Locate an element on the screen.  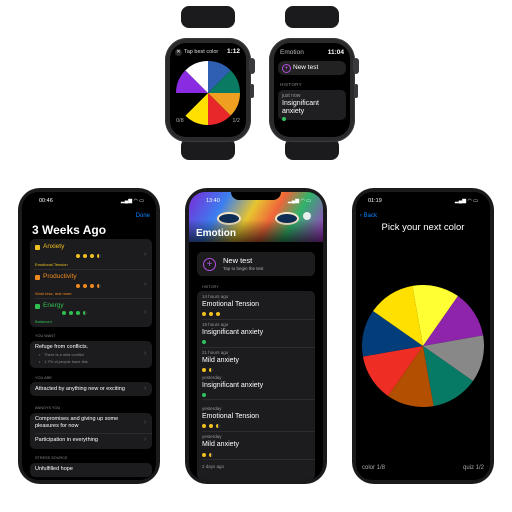
stress-value: Unfulfilled hope is located at coordinates (54, 469).